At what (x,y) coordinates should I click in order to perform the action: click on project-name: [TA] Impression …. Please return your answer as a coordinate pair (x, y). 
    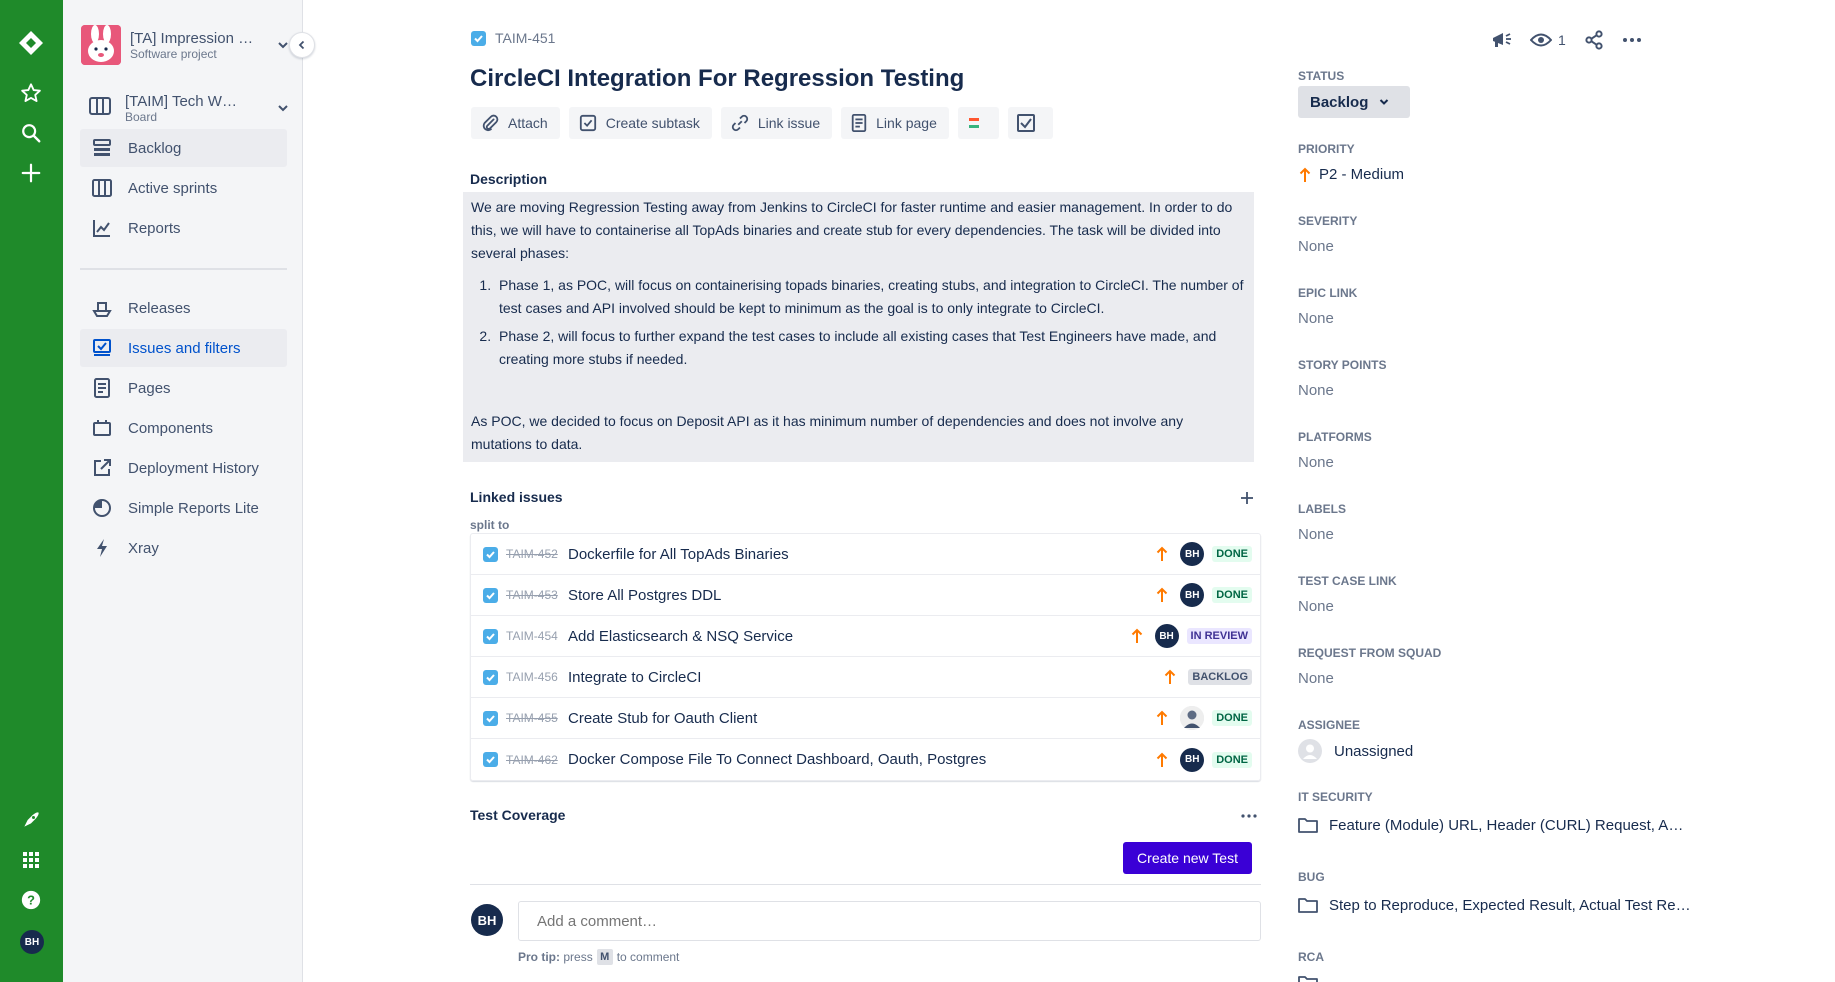
    Looking at the image, I should click on (192, 38).